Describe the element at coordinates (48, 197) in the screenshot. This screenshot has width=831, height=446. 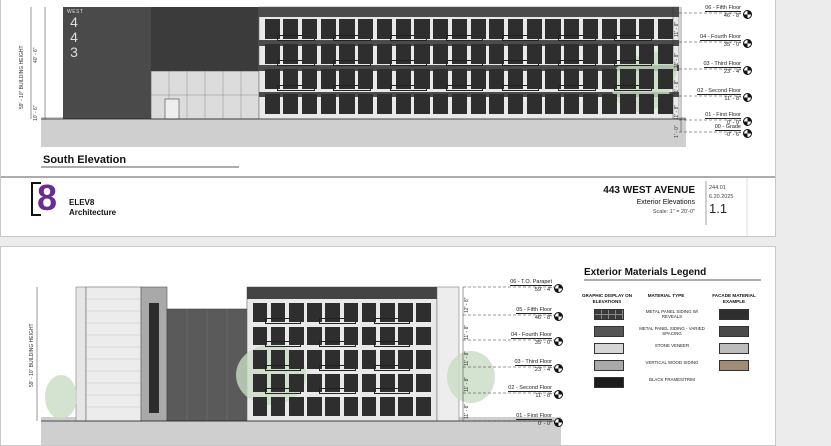
I see `firm-logo: 8` at that location.